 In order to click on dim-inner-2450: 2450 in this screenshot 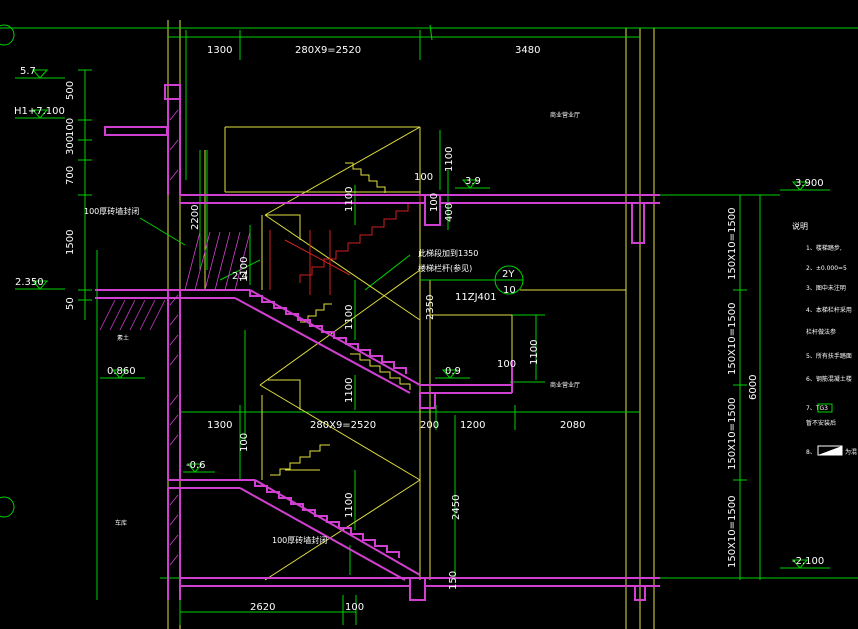, I will do `click(456, 507)`.